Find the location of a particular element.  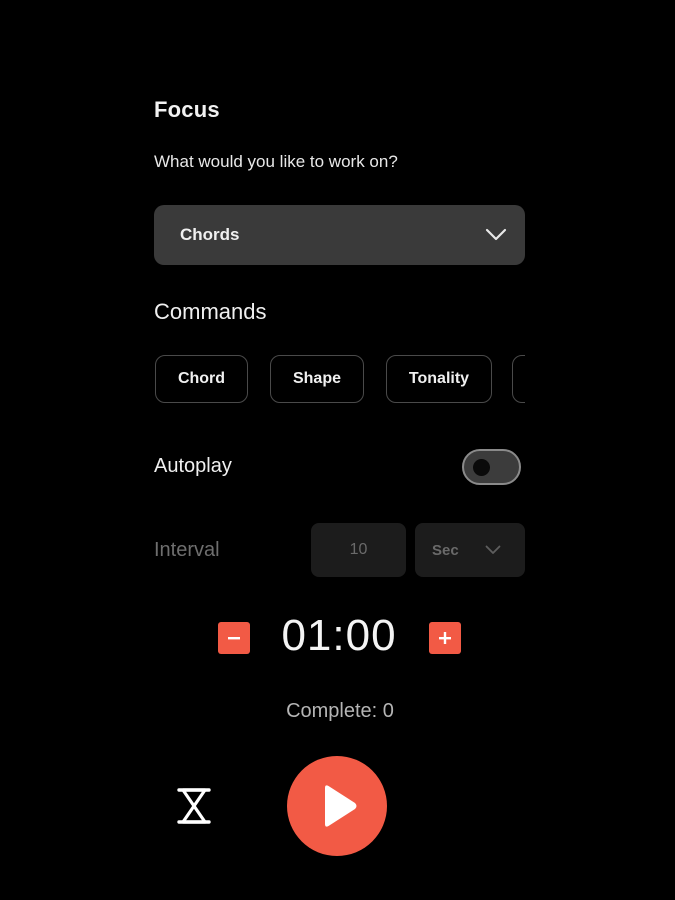

hourglass-icon is located at coordinates (194, 806).